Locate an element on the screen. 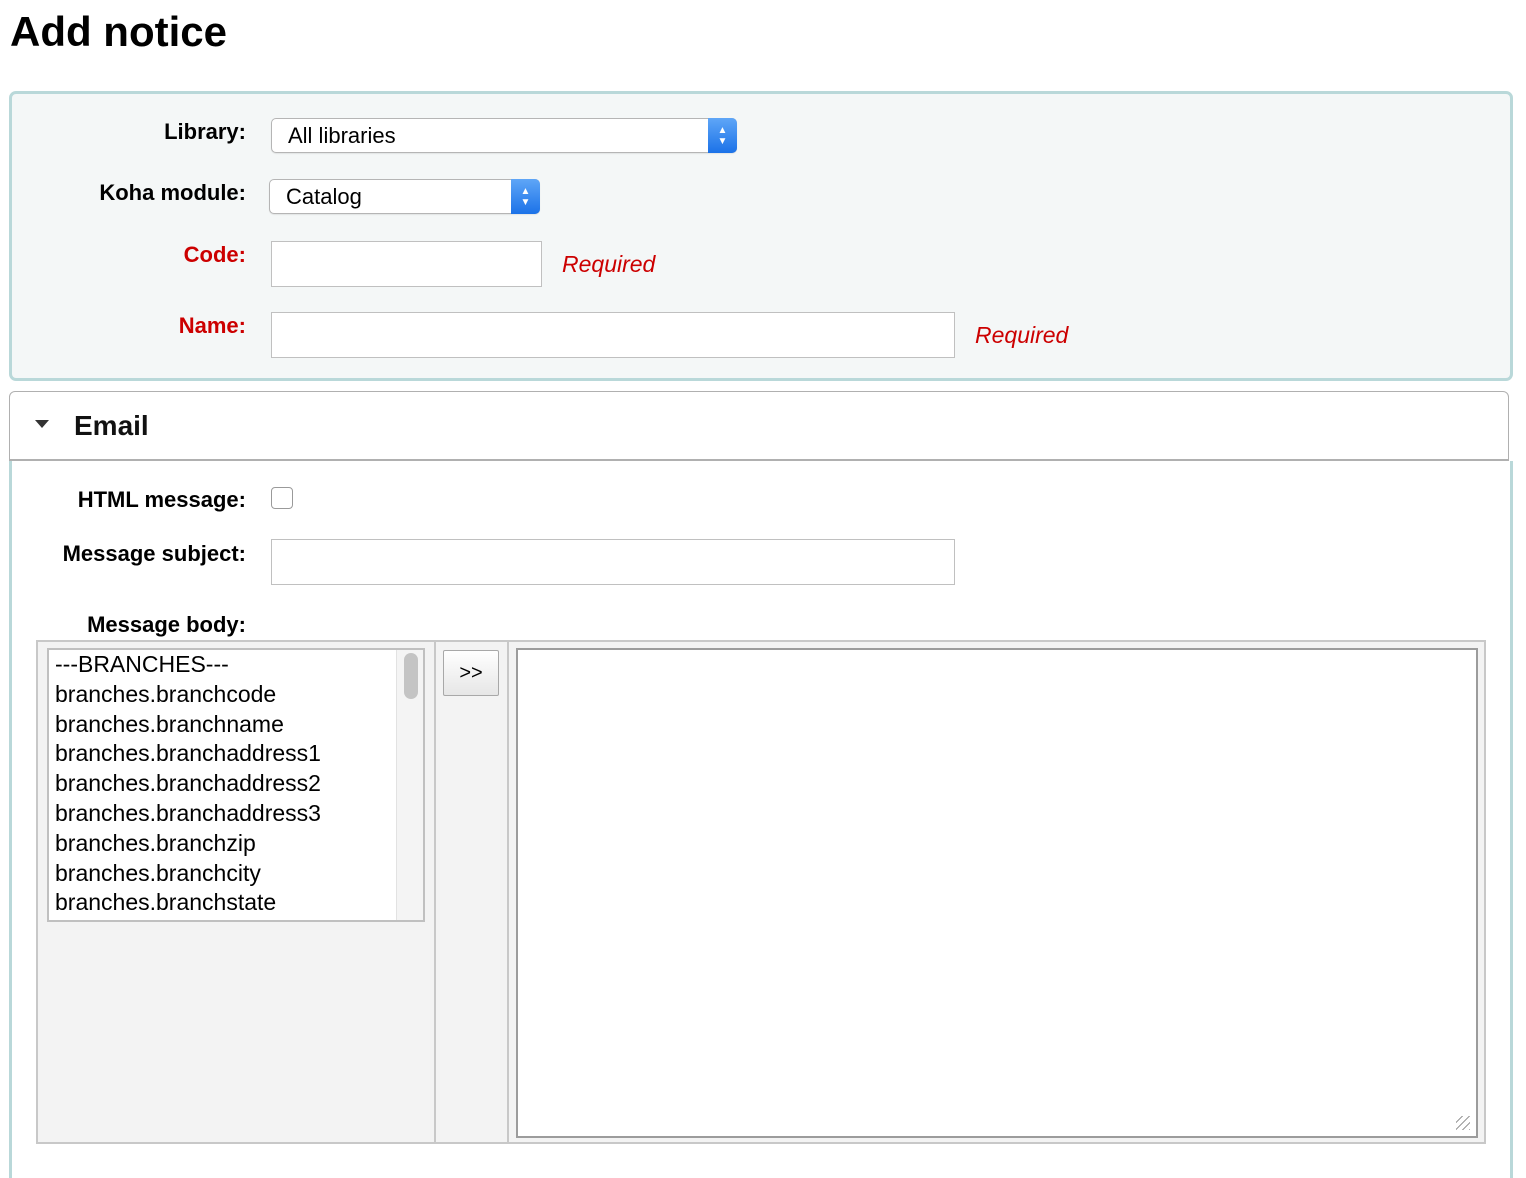 This screenshot has width=1526, height=1178. library-select-value: All libraries is located at coordinates (342, 135).